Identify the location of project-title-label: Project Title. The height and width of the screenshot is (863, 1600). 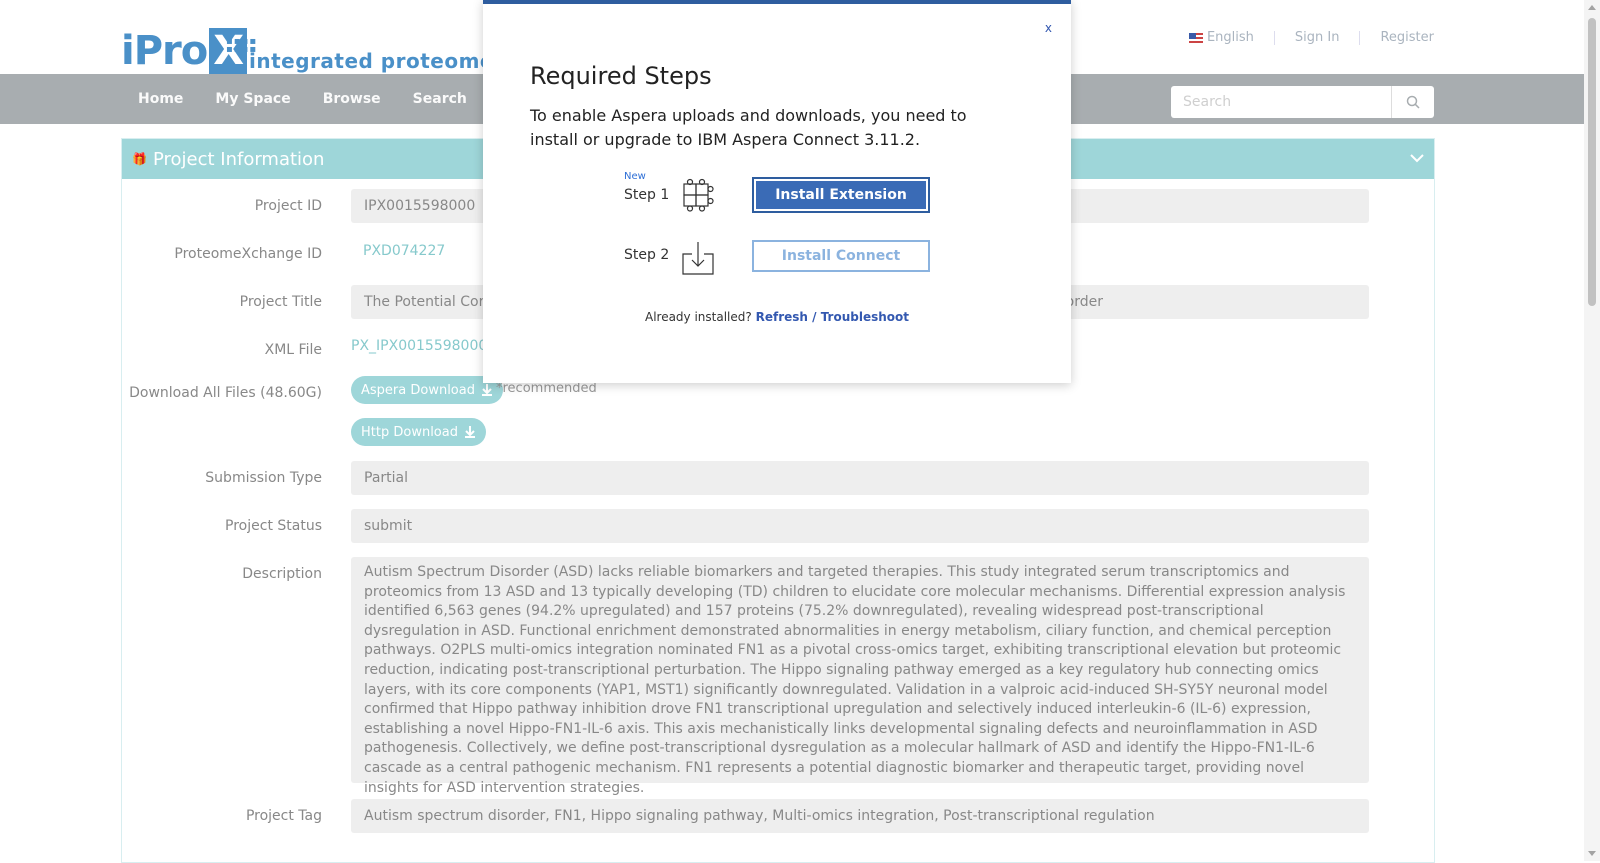
(280, 302).